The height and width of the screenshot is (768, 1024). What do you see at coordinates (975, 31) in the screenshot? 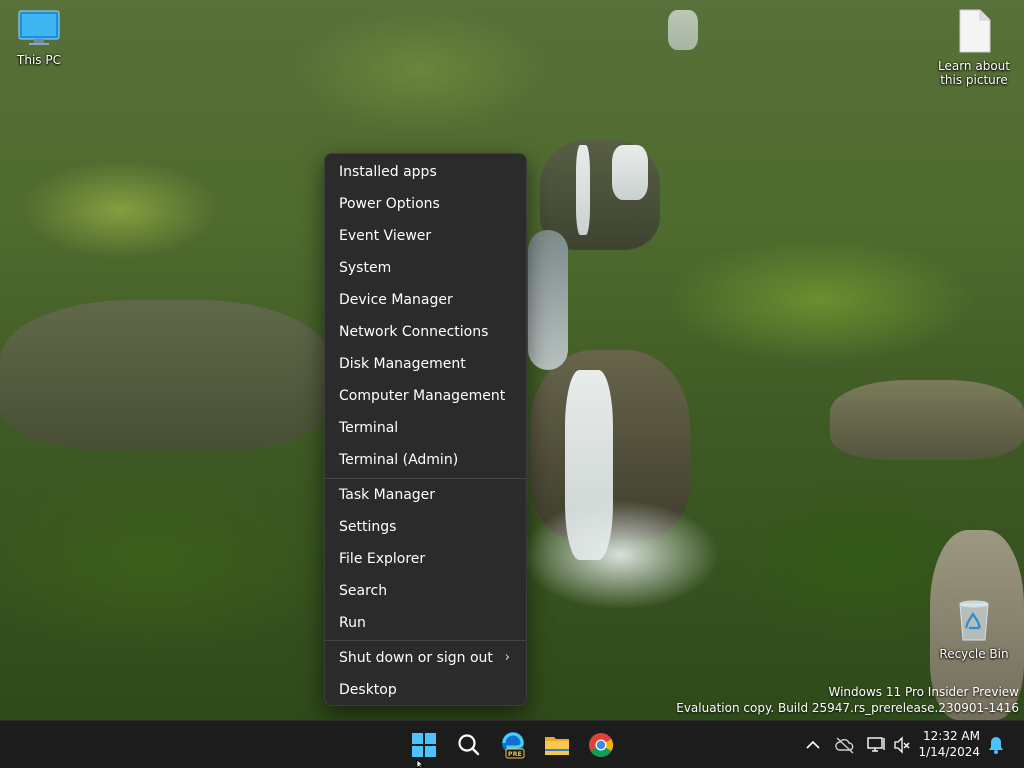
I see `document-icon` at bounding box center [975, 31].